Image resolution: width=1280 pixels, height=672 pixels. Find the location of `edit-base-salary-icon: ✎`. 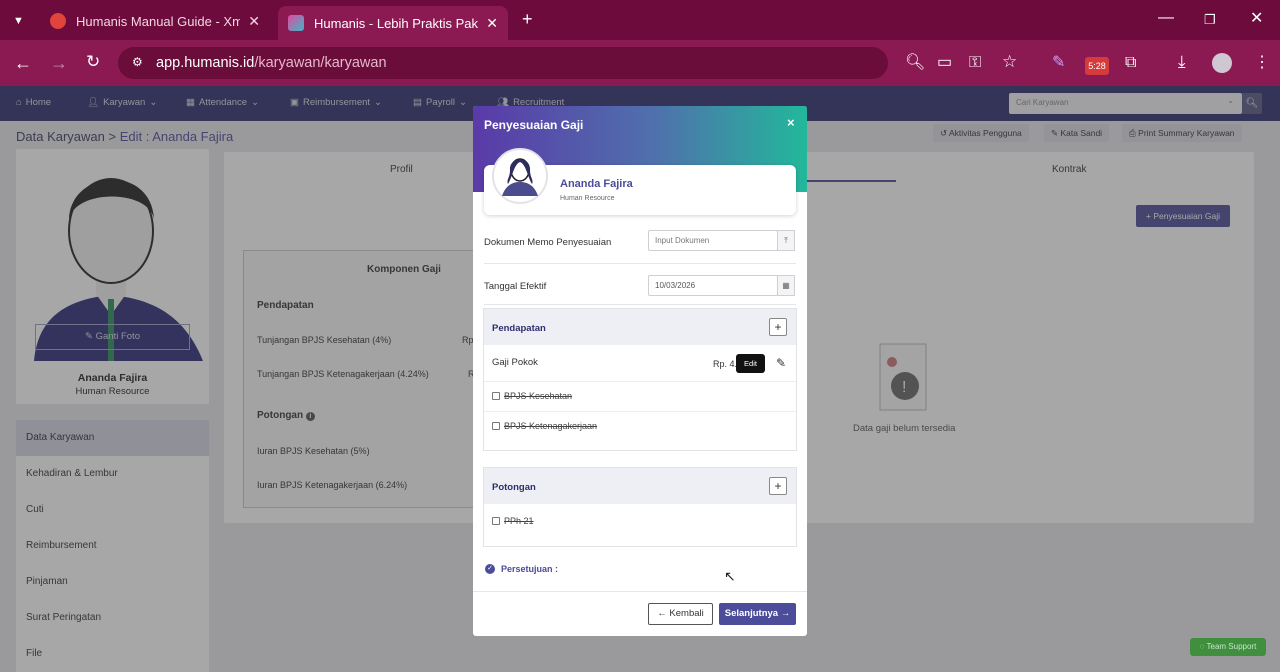

edit-base-salary-icon: ✎ is located at coordinates (781, 363).